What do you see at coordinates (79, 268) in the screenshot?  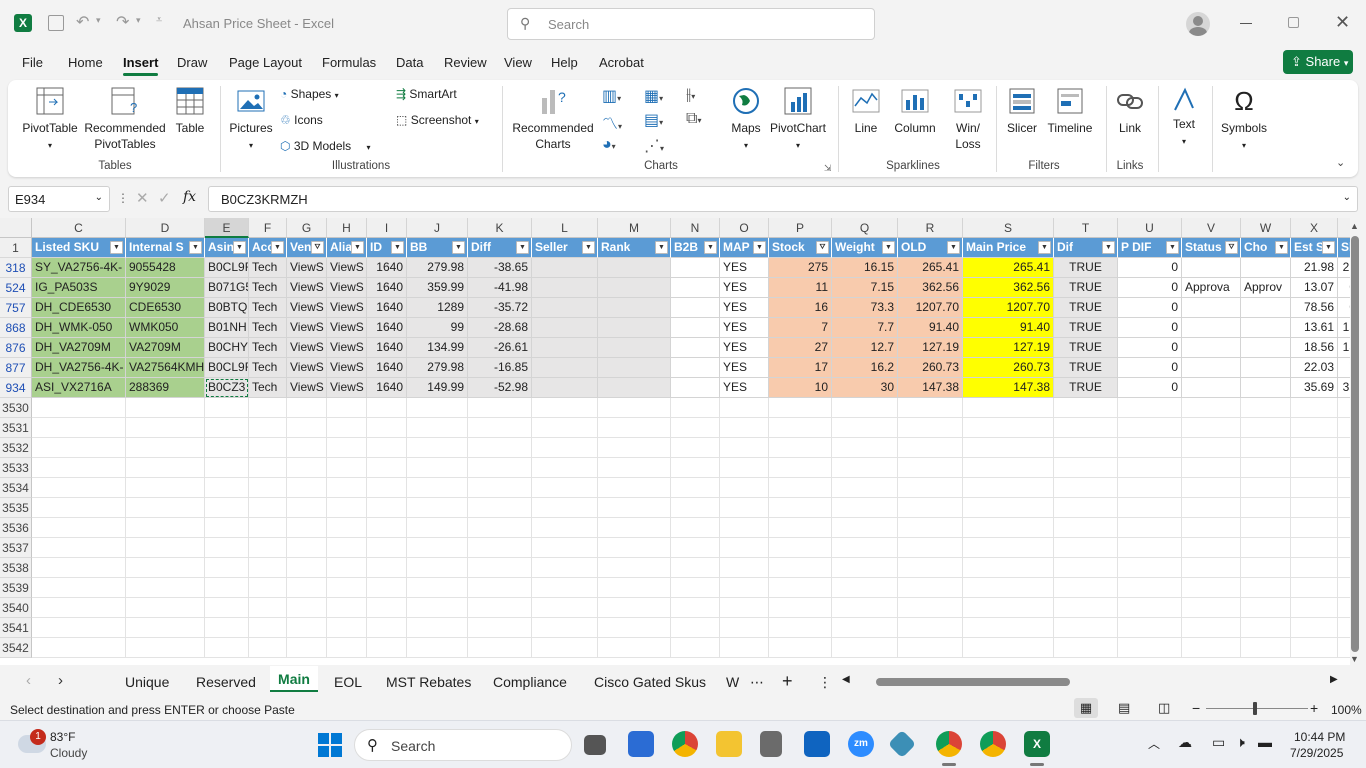 I see `cell-c318: SY_VA2756-4K-` at bounding box center [79, 268].